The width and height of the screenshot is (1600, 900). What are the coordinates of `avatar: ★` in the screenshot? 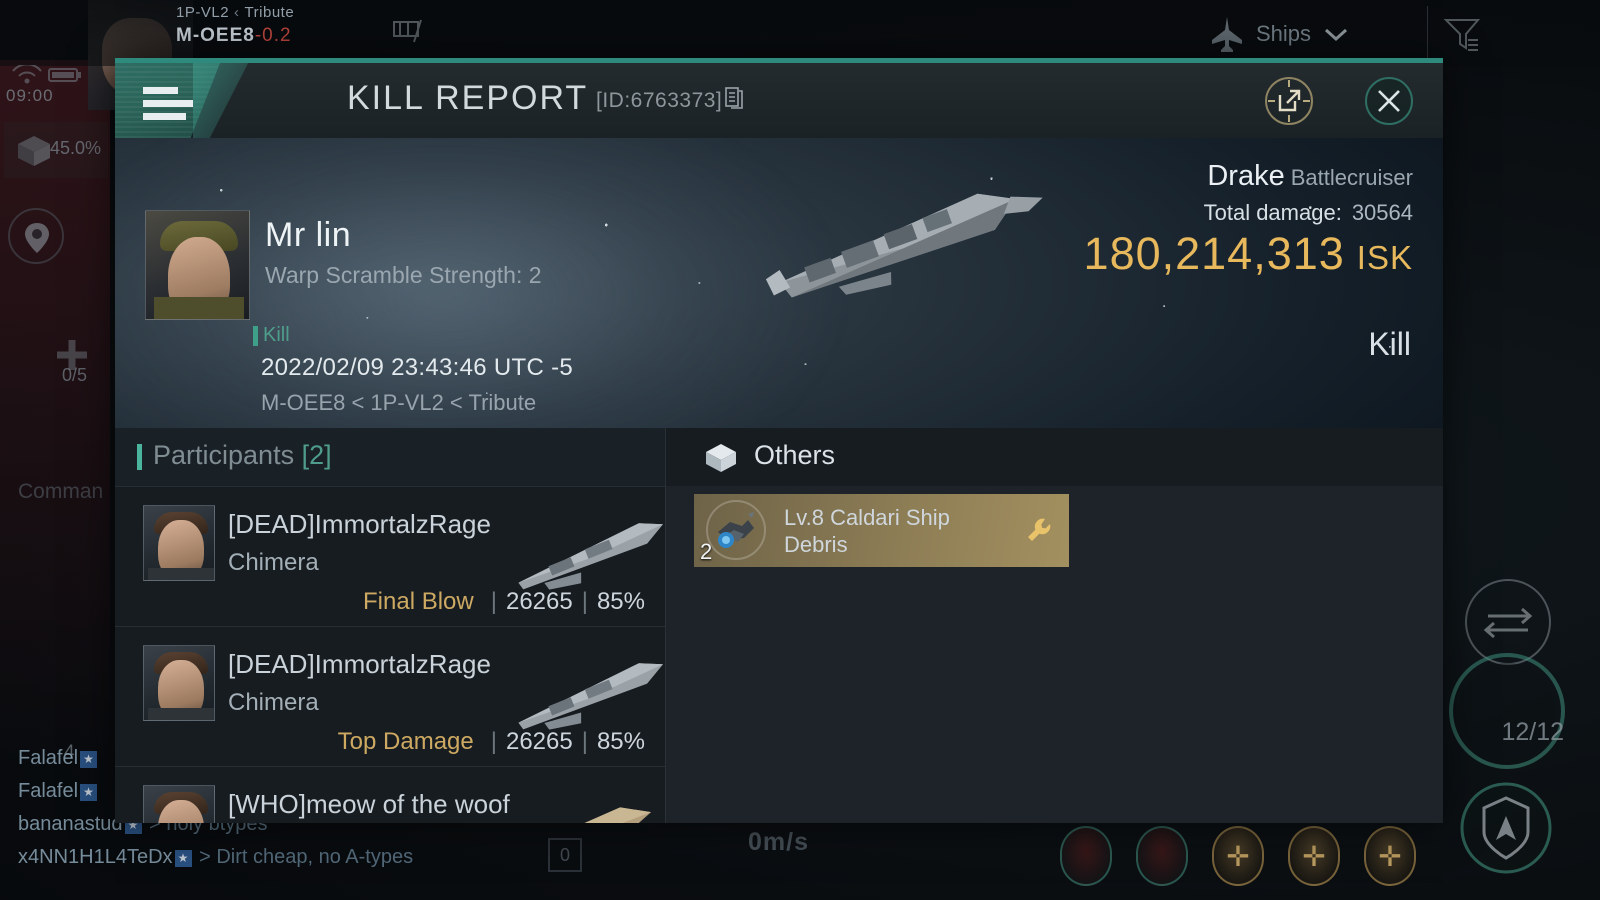 It's located at (179, 804).